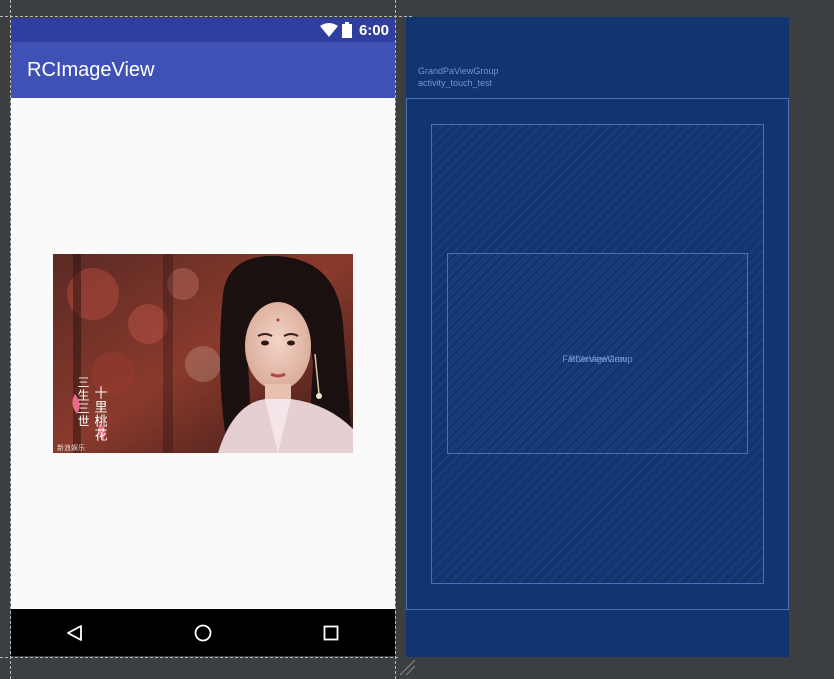  Describe the element at coordinates (328, 30) in the screenshot. I see `wifi-icon` at that location.